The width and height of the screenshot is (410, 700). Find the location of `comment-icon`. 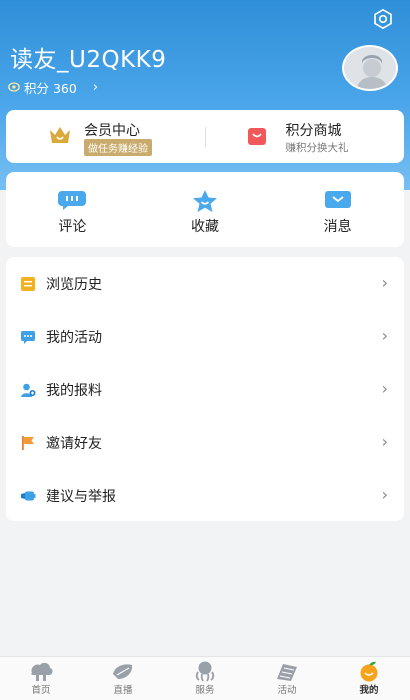

comment-icon is located at coordinates (72, 200).